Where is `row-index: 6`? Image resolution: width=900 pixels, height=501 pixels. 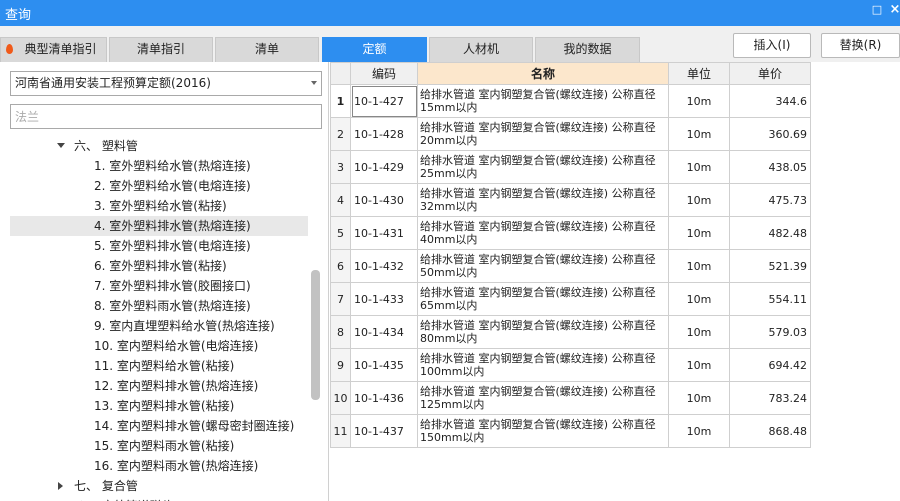
row-index: 6 is located at coordinates (340, 266).